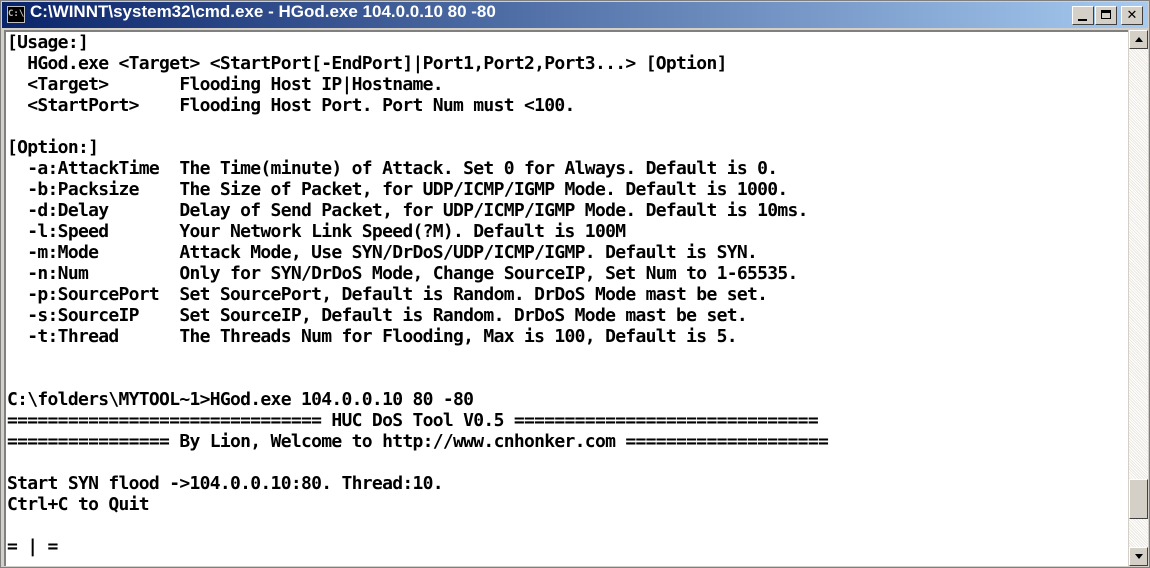 This screenshot has height=568, width=1150. I want to click on maximize-button, so click(1106, 15).